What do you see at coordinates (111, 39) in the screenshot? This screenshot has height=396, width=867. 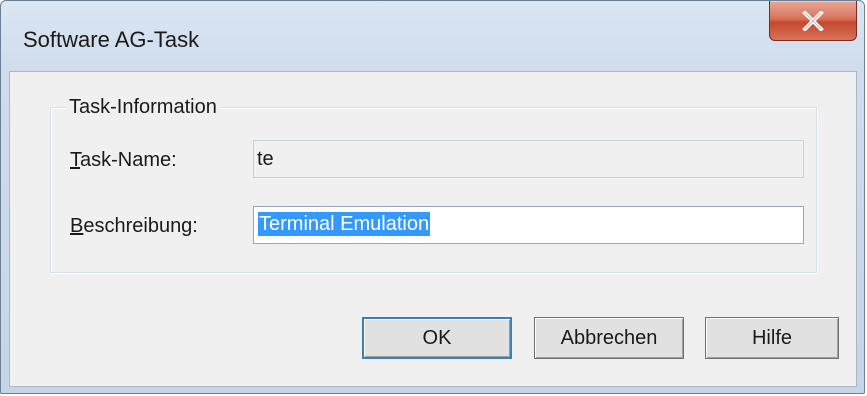 I see `window-title: Software AG-Task` at bounding box center [111, 39].